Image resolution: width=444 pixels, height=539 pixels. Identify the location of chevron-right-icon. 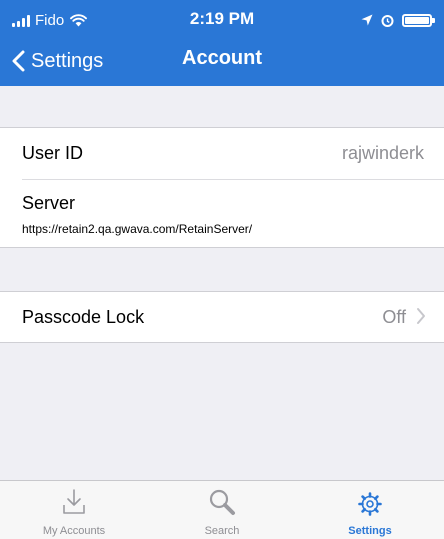
(421, 316).